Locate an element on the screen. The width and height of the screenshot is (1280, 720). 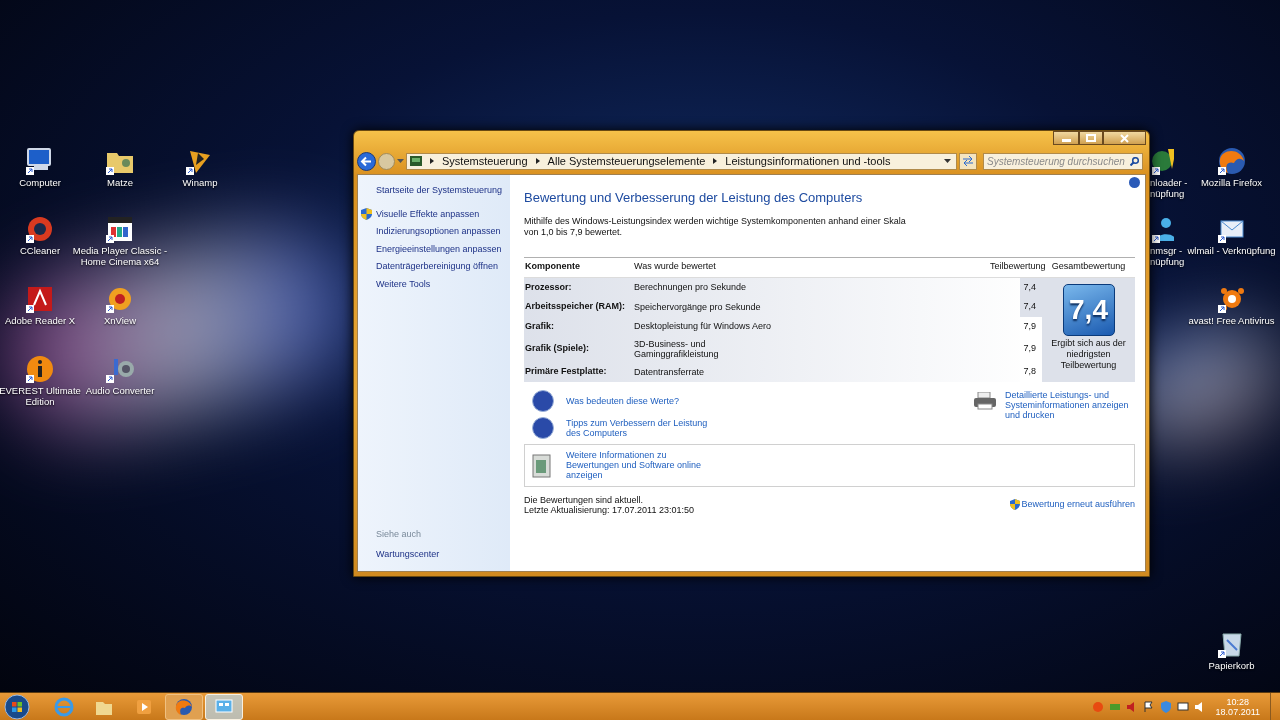
column-header: Was wurde bewertet is located at coordinates (675, 267).